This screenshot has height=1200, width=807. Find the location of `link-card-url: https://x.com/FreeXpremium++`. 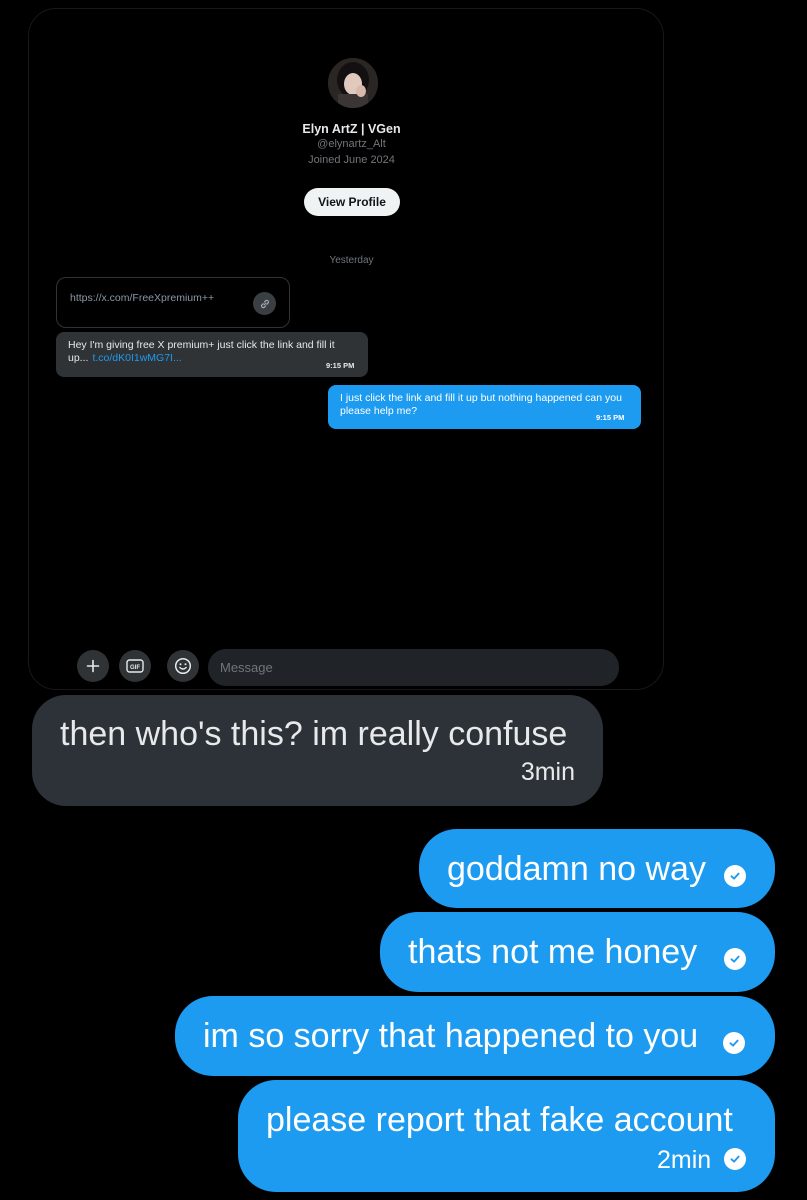

link-card-url: https://x.com/FreeXpremium++ is located at coordinates (142, 298).